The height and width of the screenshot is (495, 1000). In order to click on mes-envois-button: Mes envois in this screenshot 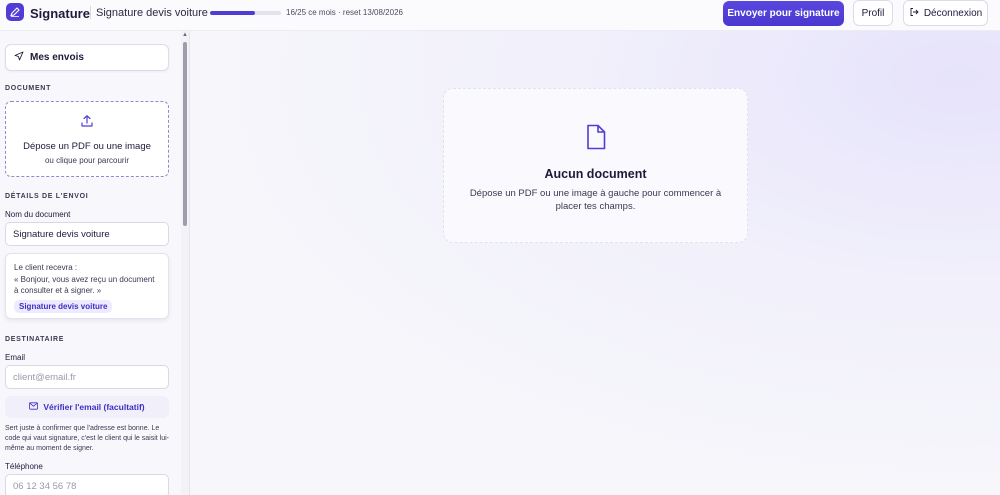, I will do `click(87, 57)`.